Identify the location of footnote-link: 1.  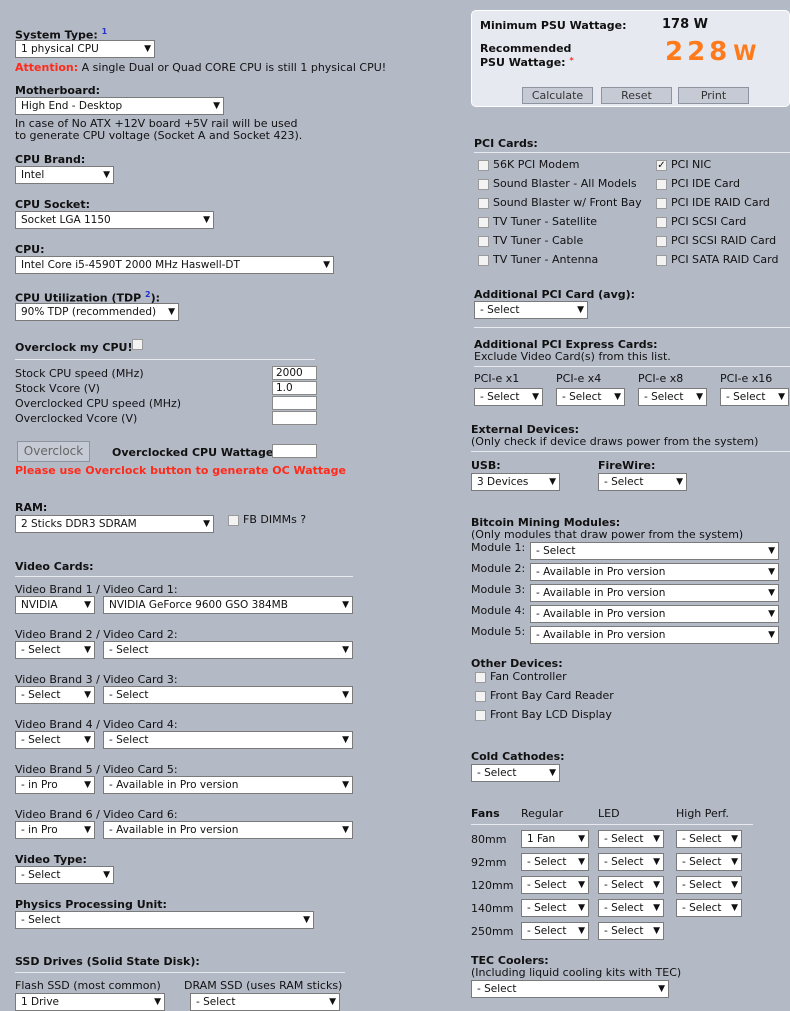
(105, 31).